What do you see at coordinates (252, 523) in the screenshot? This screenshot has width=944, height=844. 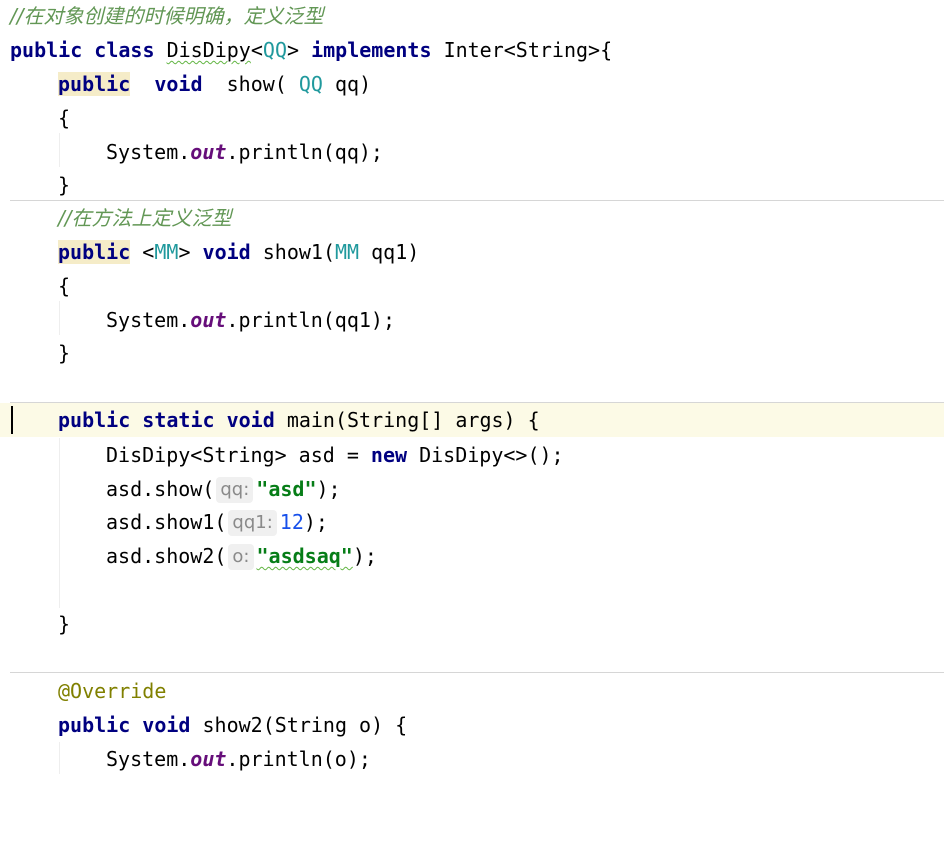 I see `parameter-hint: qq1:` at bounding box center [252, 523].